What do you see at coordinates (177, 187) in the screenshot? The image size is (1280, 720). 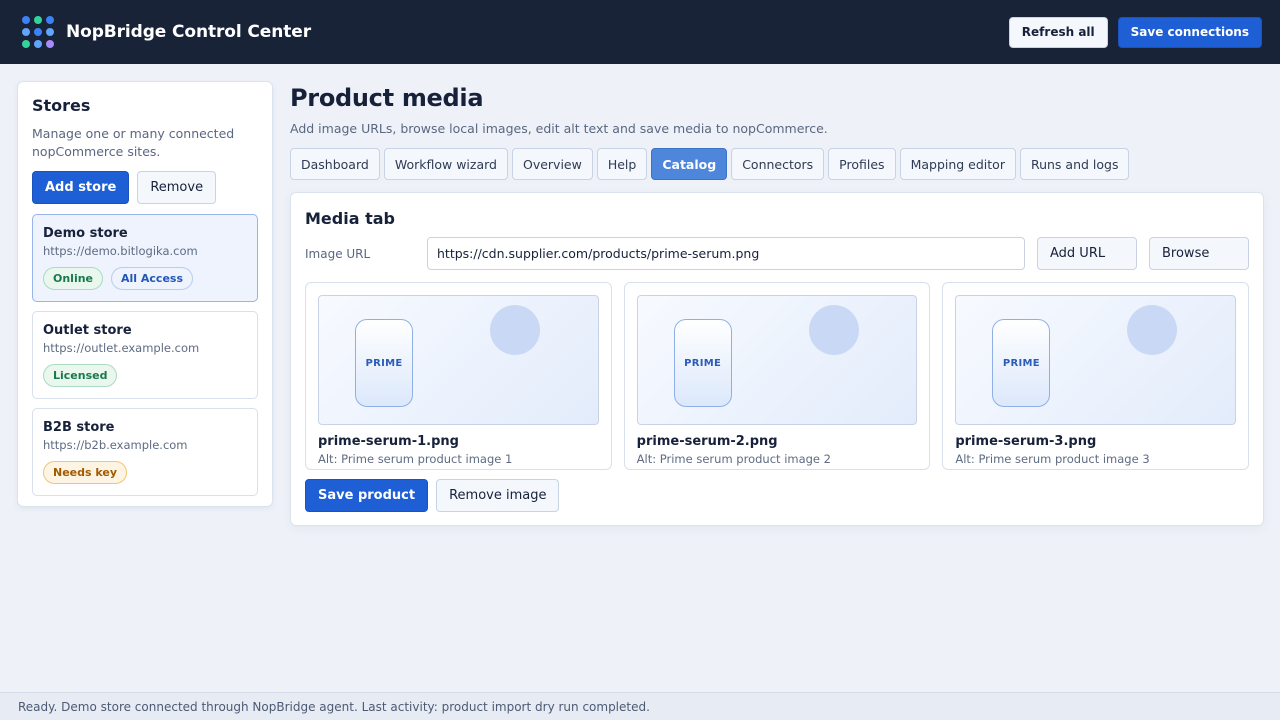 I see `remove-store-button: Remove` at bounding box center [177, 187].